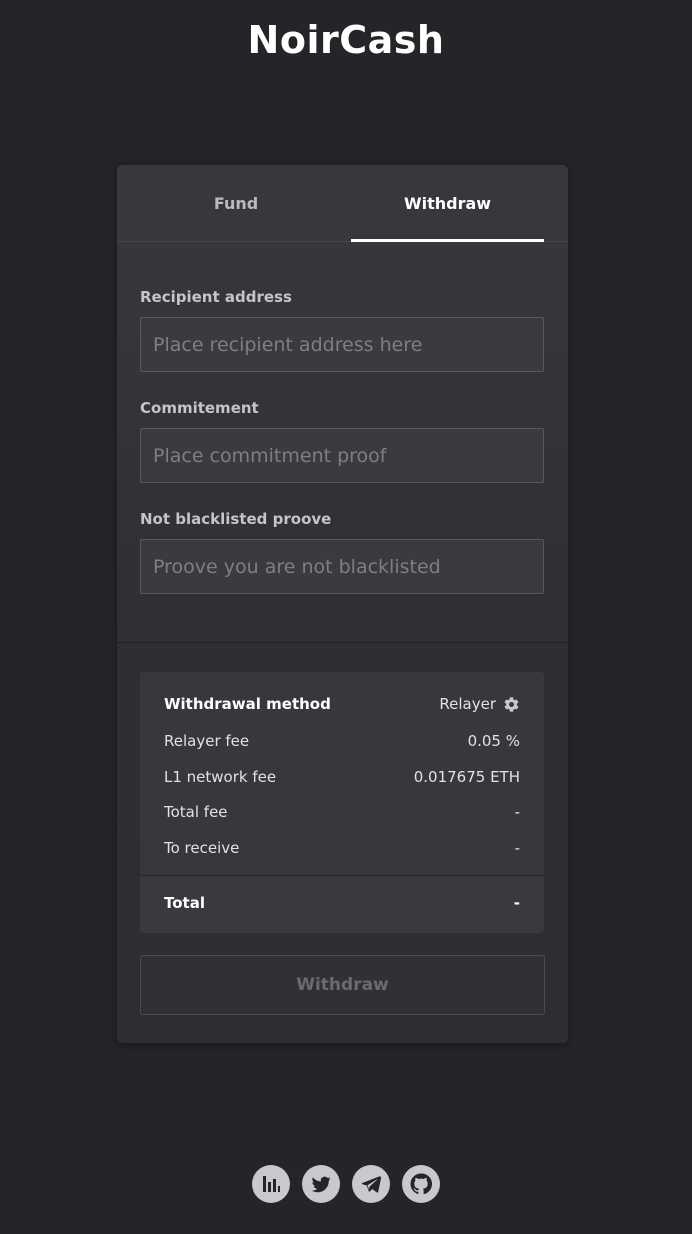  I want to click on tab-bar: Fund Withdraw, so click(342, 203).